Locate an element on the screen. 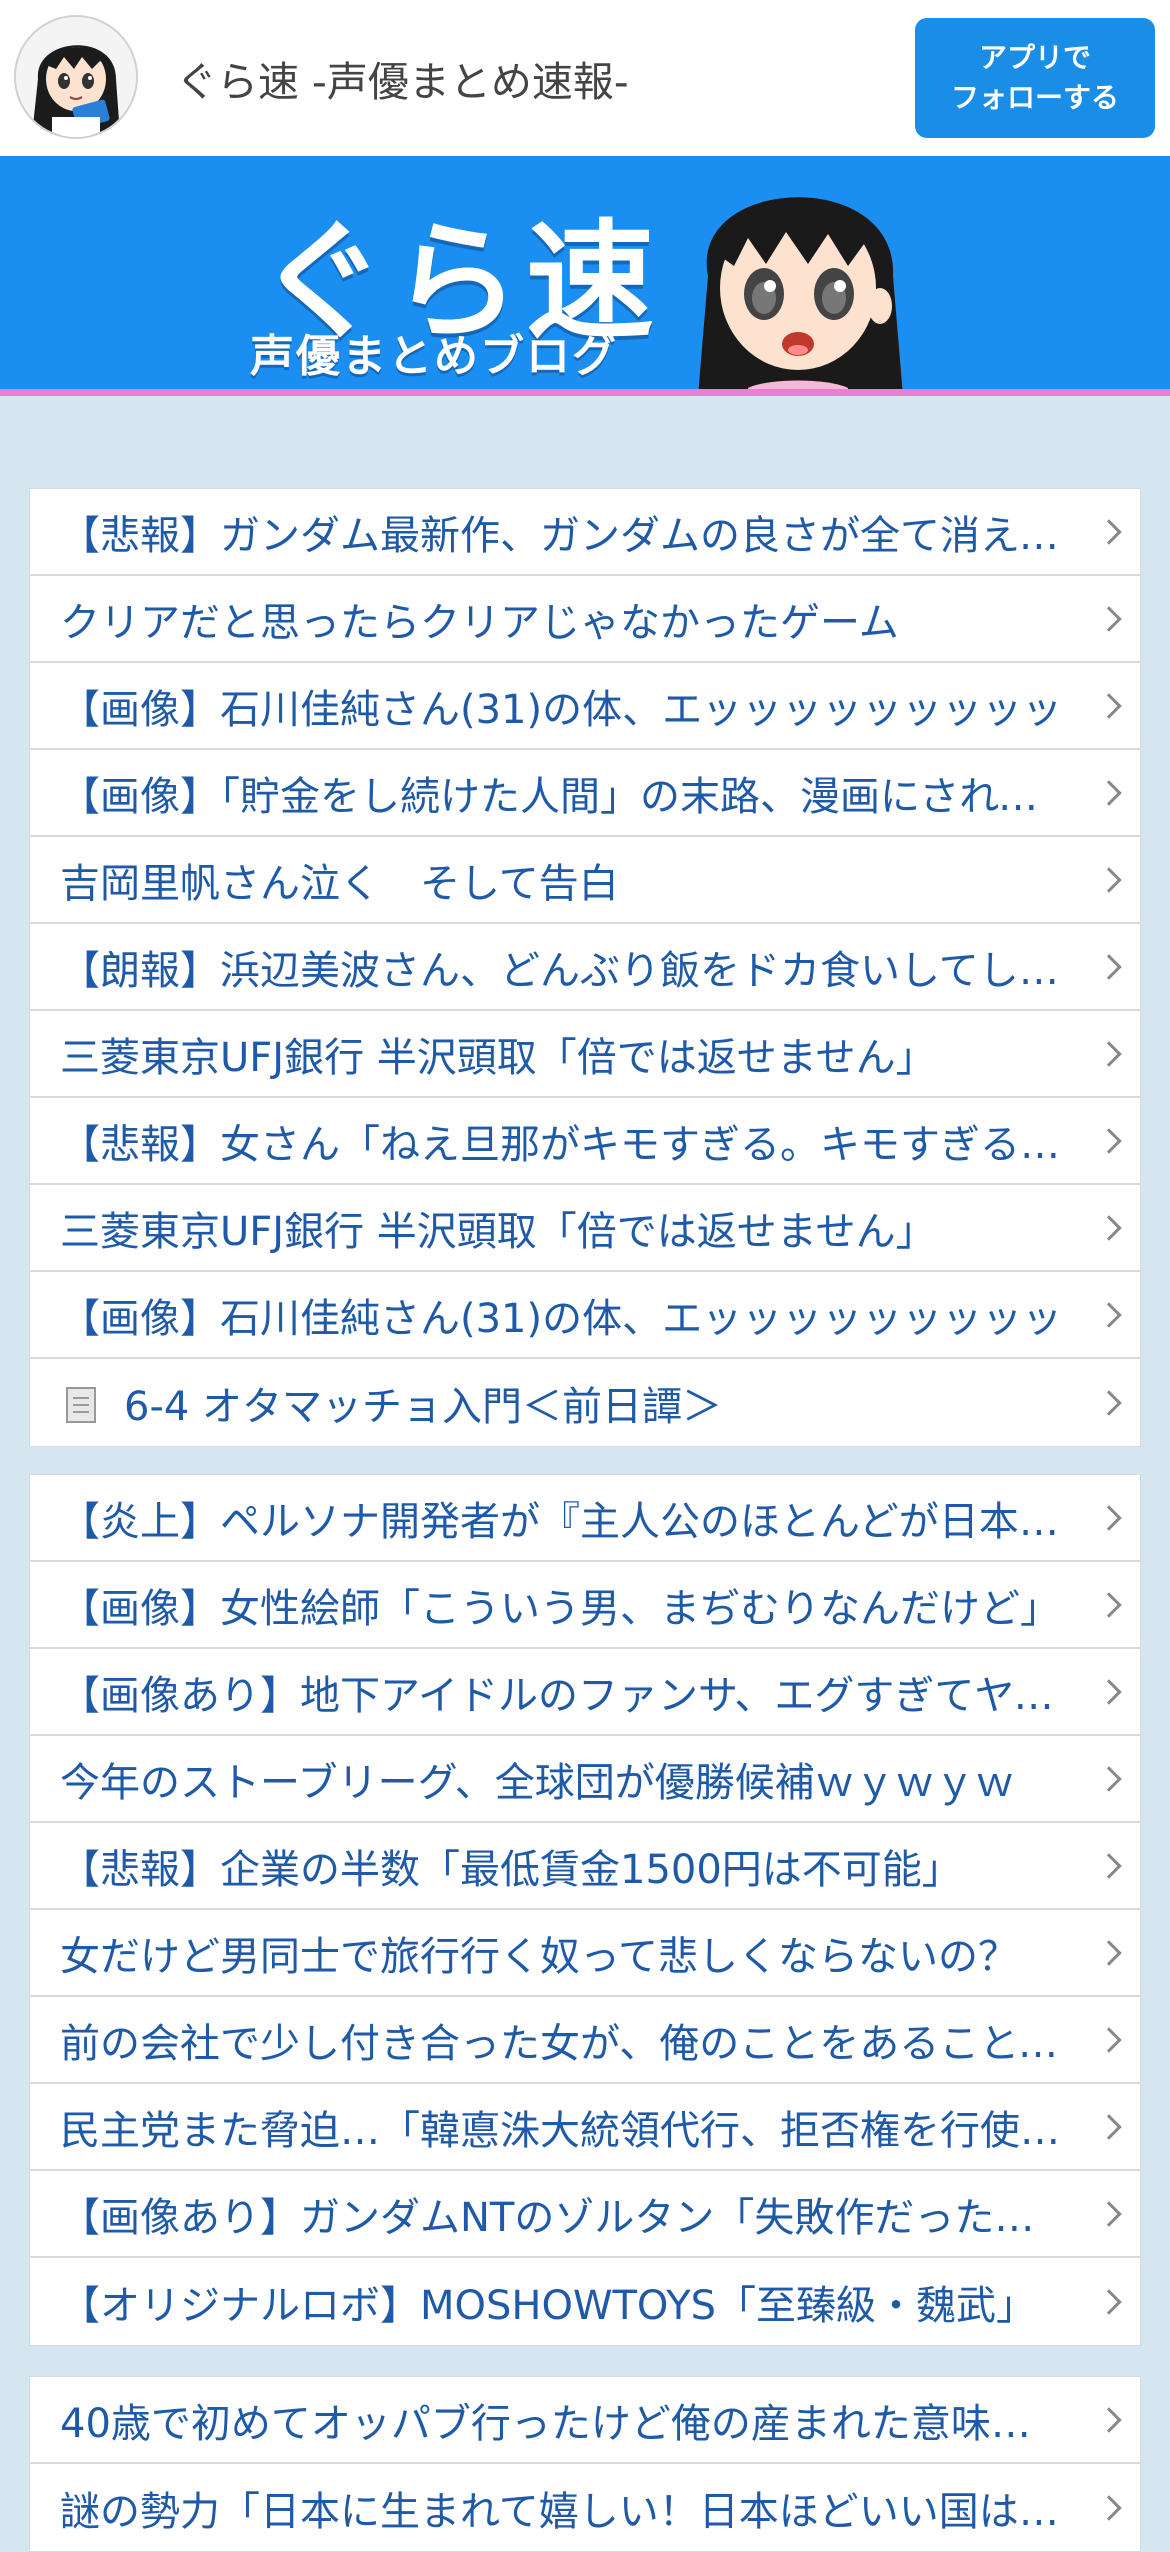 Image resolution: width=1170 pixels, height=2552 pixels. article-list-item: クリアだと思ったらクリアじゃなかったゲーム is located at coordinates (585, 619).